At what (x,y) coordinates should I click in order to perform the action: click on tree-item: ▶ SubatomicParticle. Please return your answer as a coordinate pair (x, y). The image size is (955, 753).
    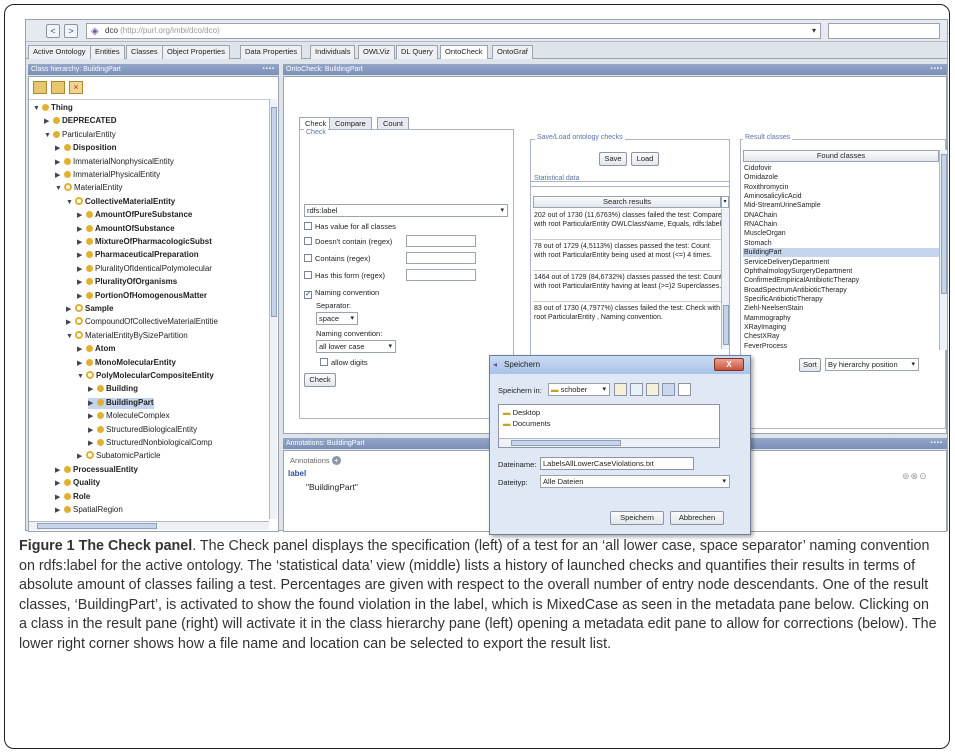
    Looking at the image, I should click on (118, 456).